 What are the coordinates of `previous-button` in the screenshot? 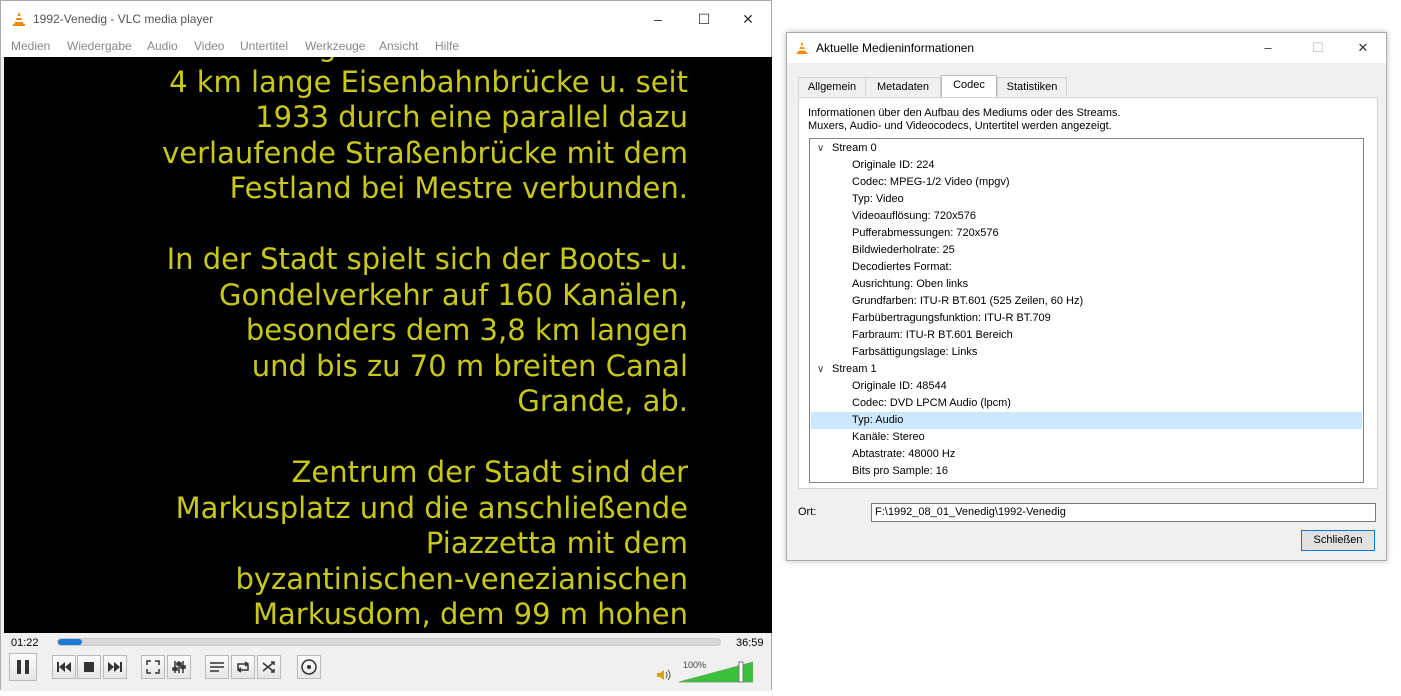 It's located at (64, 667).